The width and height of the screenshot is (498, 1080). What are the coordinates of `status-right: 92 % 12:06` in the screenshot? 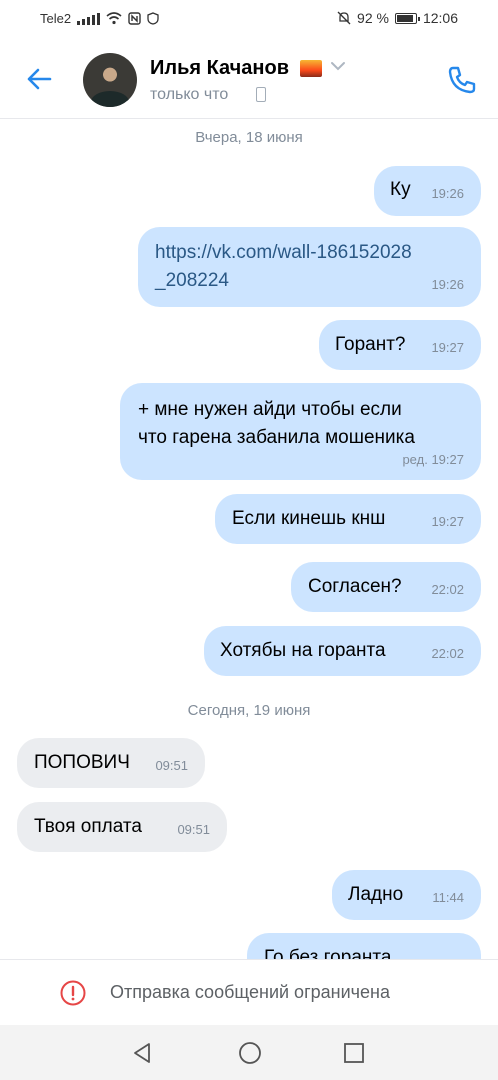 It's located at (397, 18).